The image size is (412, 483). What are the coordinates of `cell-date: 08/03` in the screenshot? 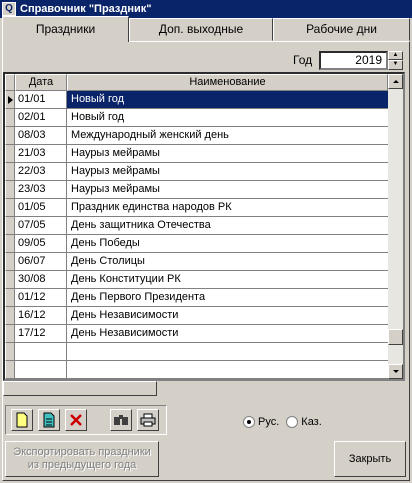 It's located at (41, 136).